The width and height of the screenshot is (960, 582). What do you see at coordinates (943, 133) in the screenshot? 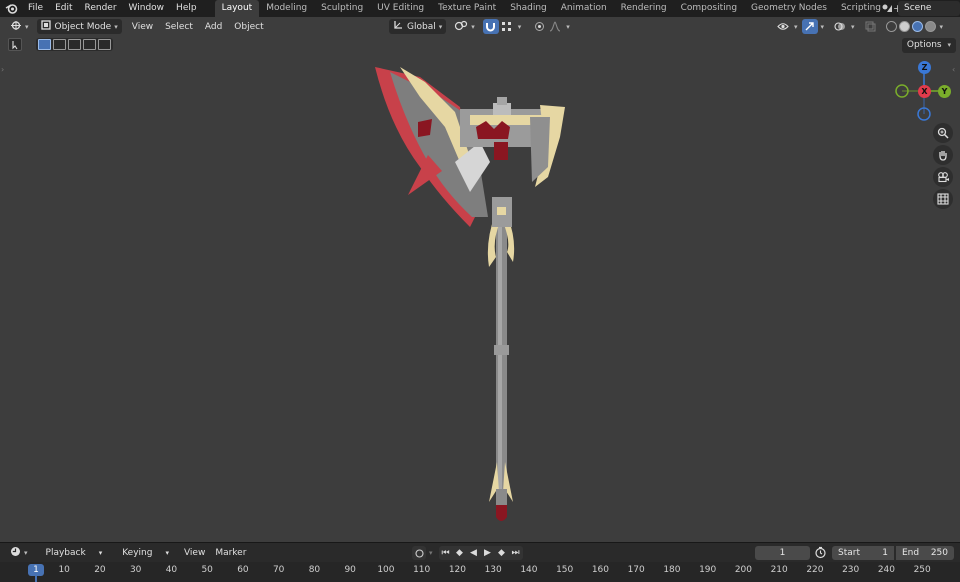
I see `zoom-icon` at bounding box center [943, 133].